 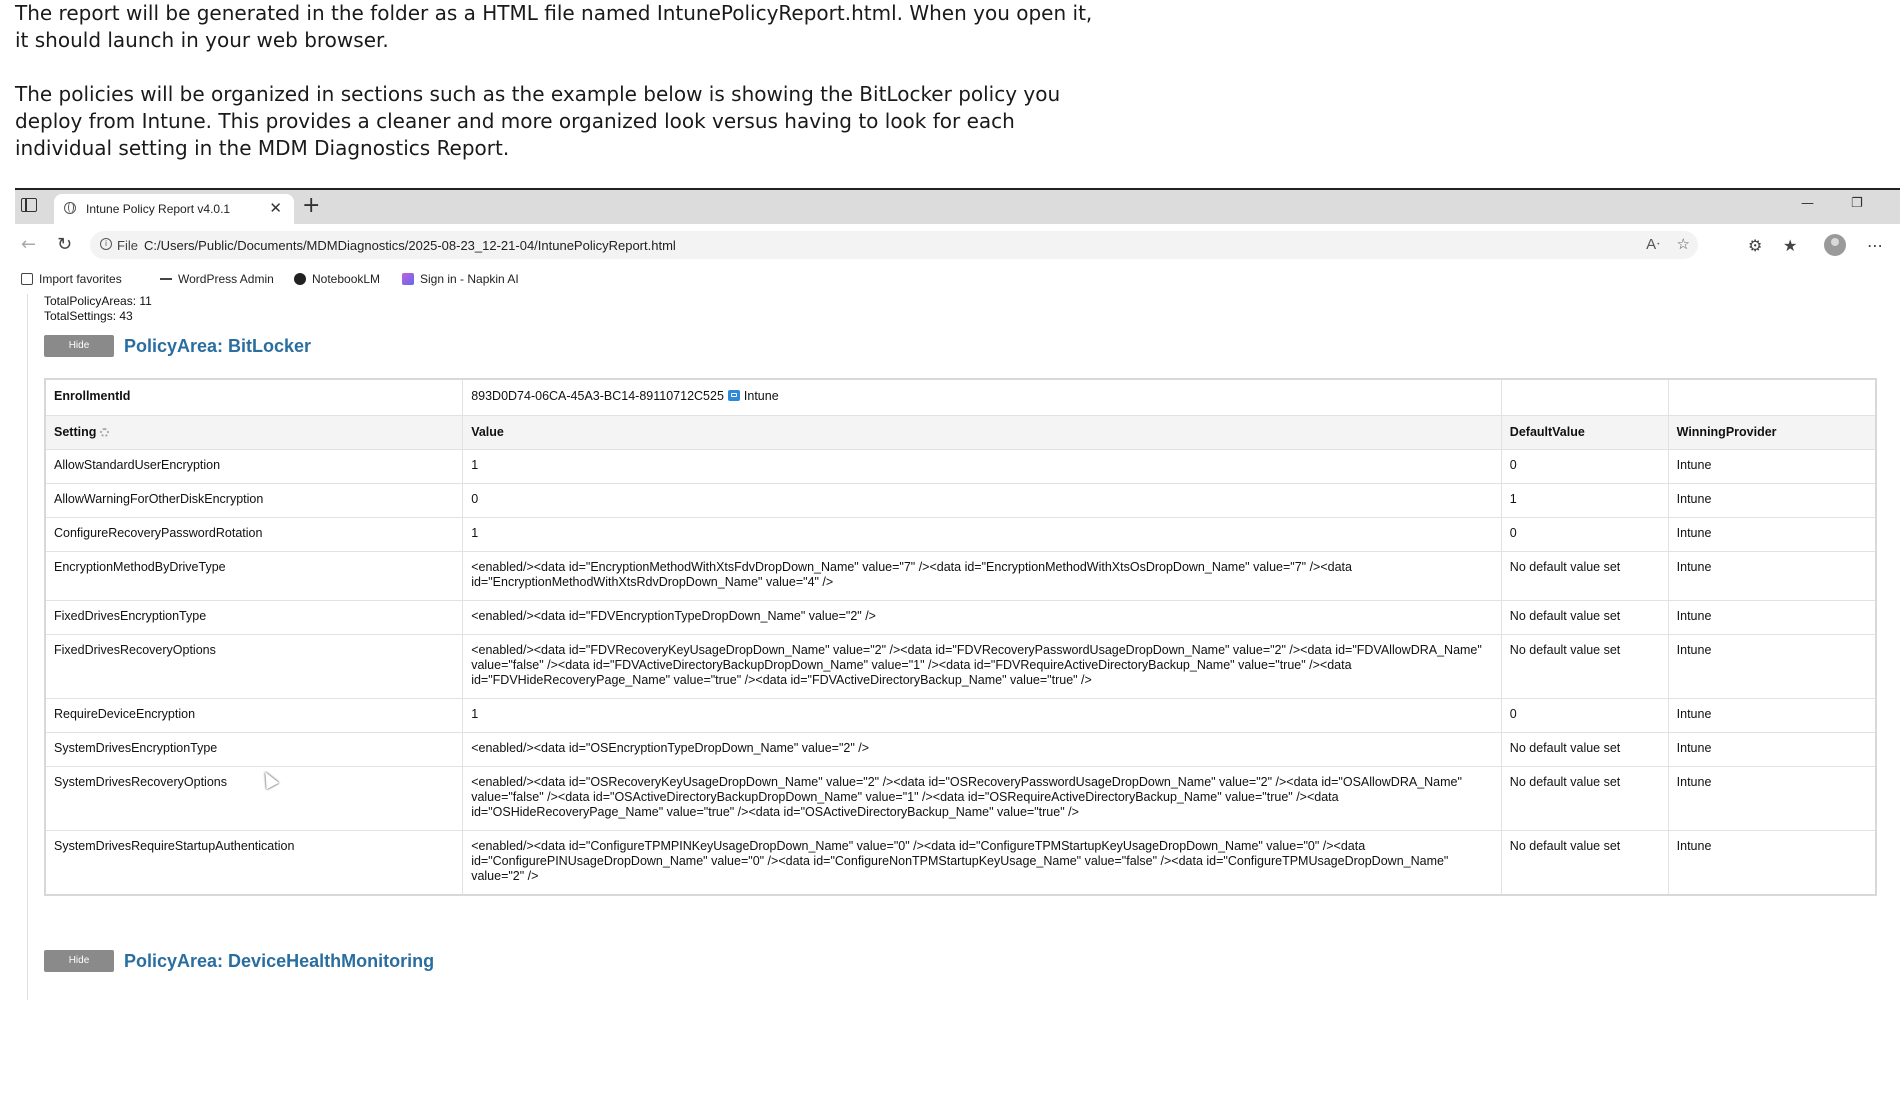 What do you see at coordinates (597, 396) in the screenshot?
I see `enrollment-id: 893D0D74-06CA-45A3-BC14-89110712C525` at bounding box center [597, 396].